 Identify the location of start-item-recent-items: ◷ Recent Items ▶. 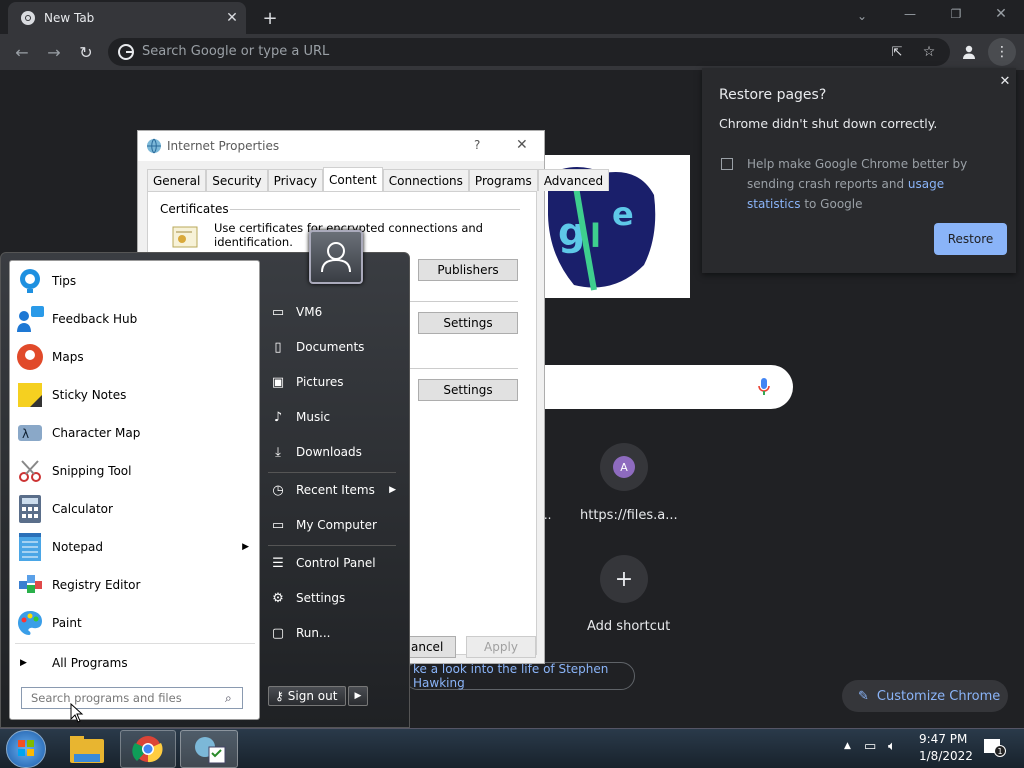
(332, 490).